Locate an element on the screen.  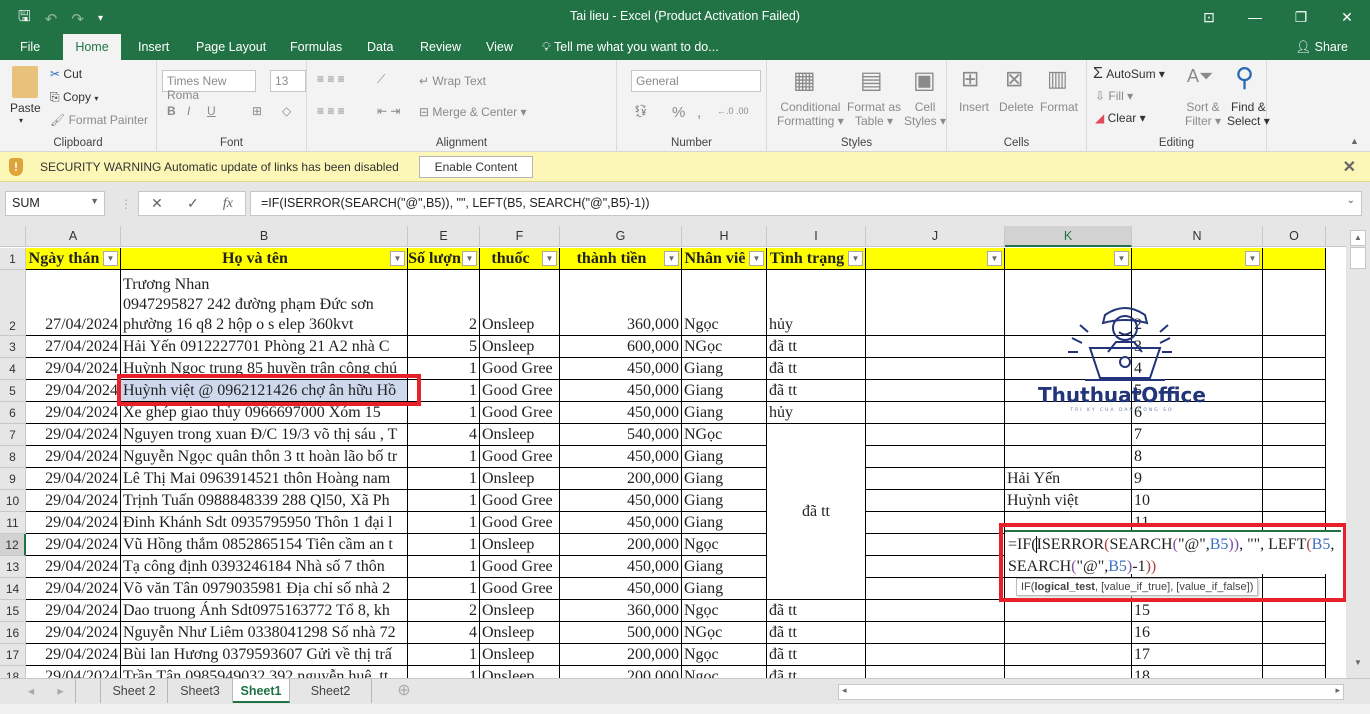
column-header-j: J is located at coordinates (935, 236).